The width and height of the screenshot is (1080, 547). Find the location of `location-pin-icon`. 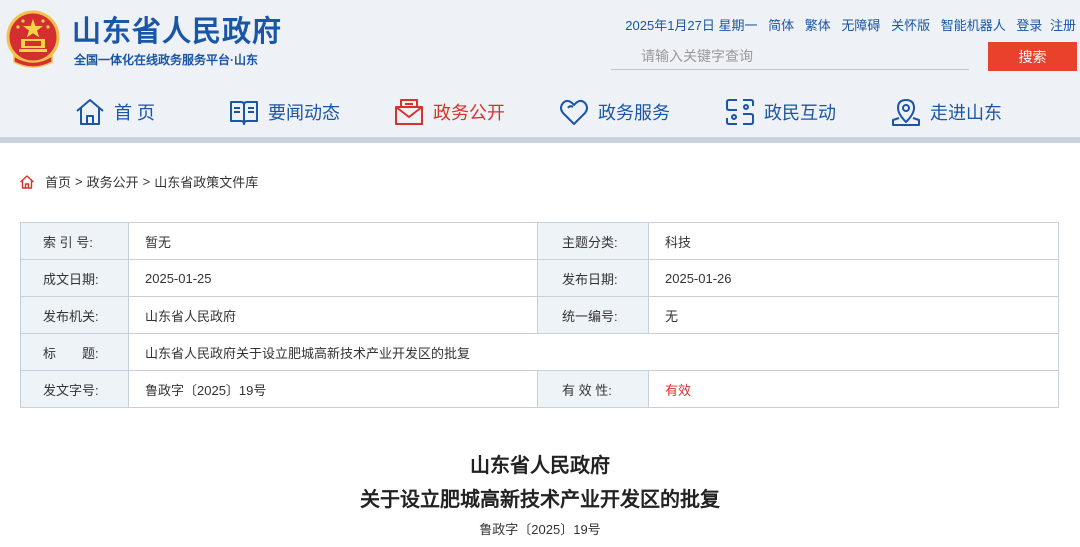

location-pin-icon is located at coordinates (906, 112).